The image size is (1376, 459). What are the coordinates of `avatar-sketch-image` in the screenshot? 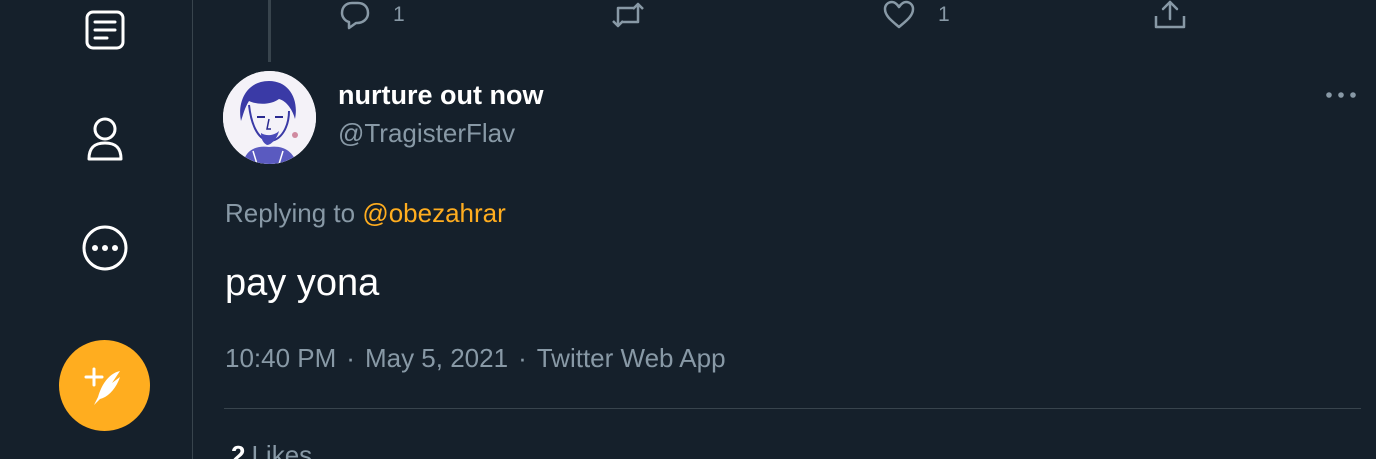 It's located at (269, 117).